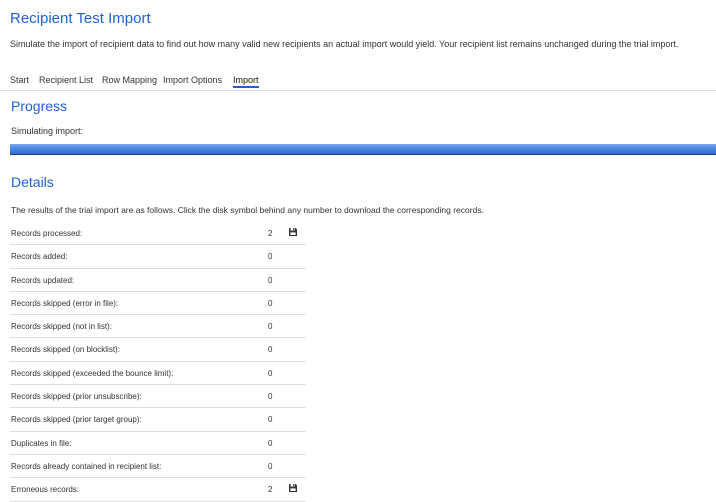 The height and width of the screenshot is (502, 716). I want to click on table-row: Duplicates in file: 0, so click(158, 443).